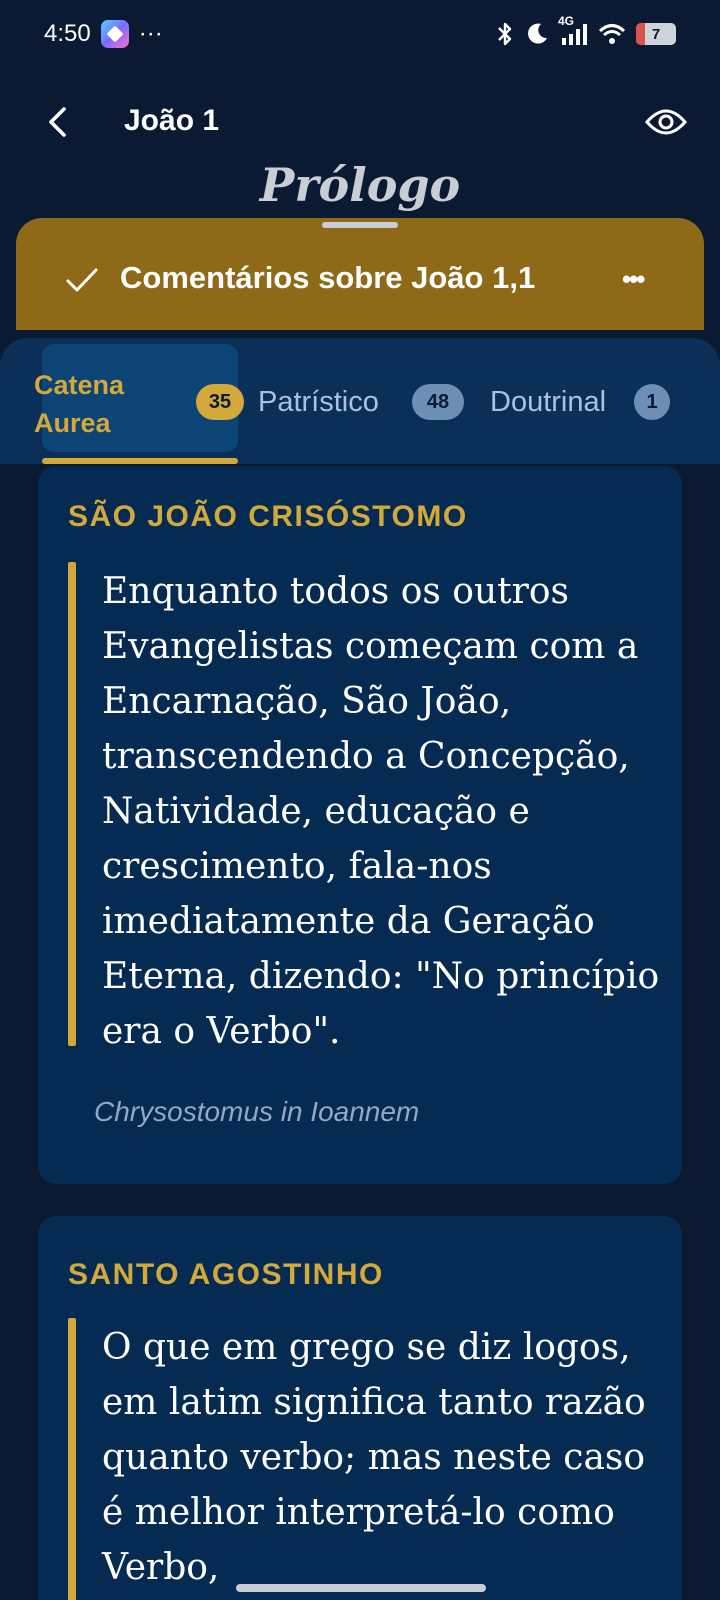  Describe the element at coordinates (537, 33) in the screenshot. I see `moon-icon` at that location.